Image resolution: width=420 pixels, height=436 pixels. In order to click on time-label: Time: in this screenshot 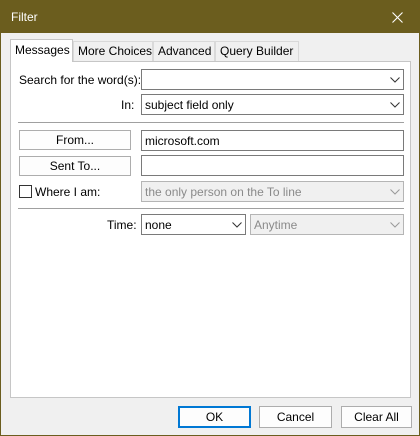, I will do `click(122, 225)`.